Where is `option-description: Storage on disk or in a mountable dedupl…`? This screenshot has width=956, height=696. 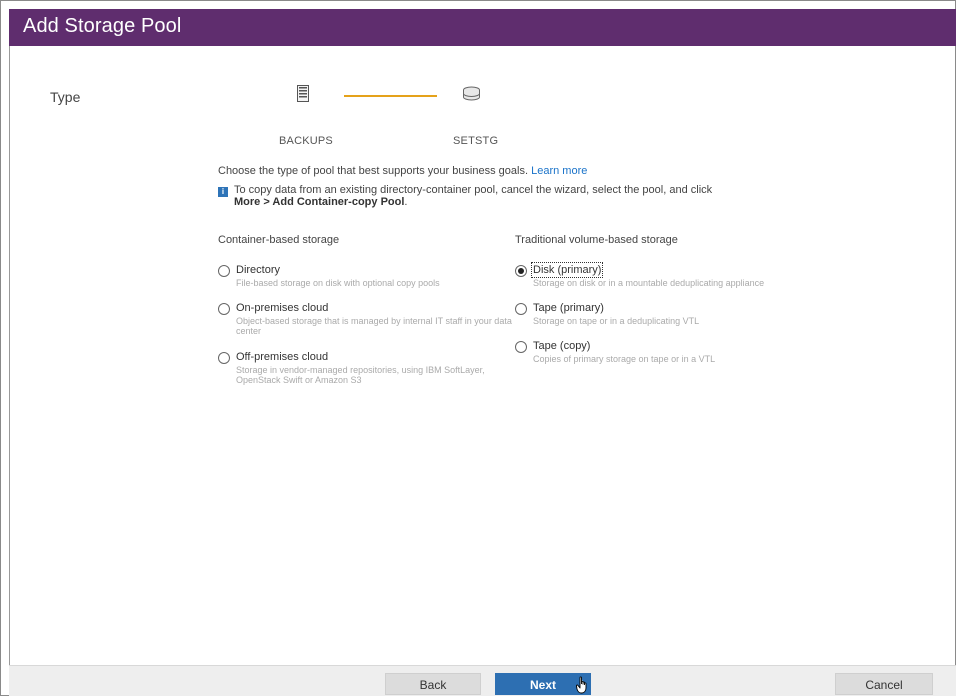
option-description: Storage on disk or in a mountable dedupl… is located at coordinates (649, 283).